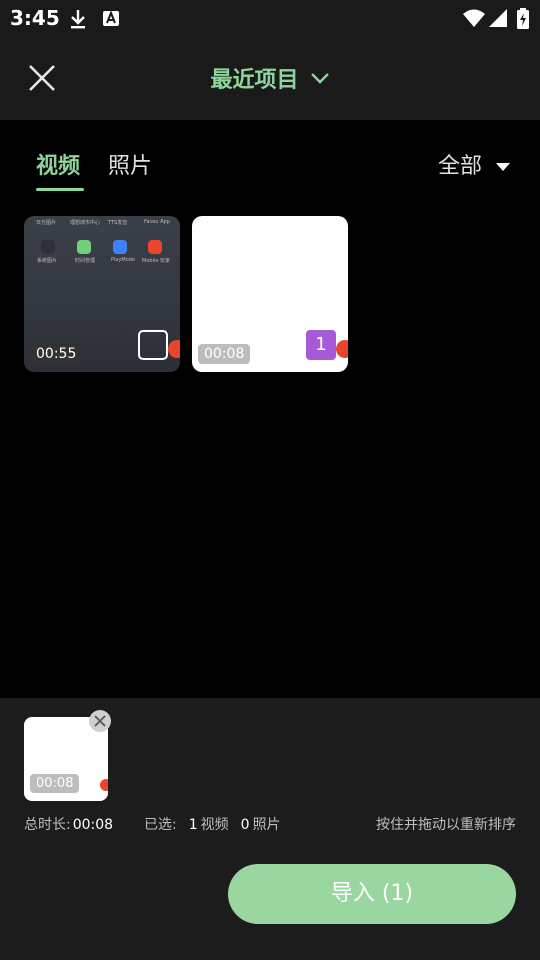 Image resolution: width=540 pixels, height=960 pixels. Describe the element at coordinates (160, 825) in the screenshot. I see `selected-label: 已选:` at that location.